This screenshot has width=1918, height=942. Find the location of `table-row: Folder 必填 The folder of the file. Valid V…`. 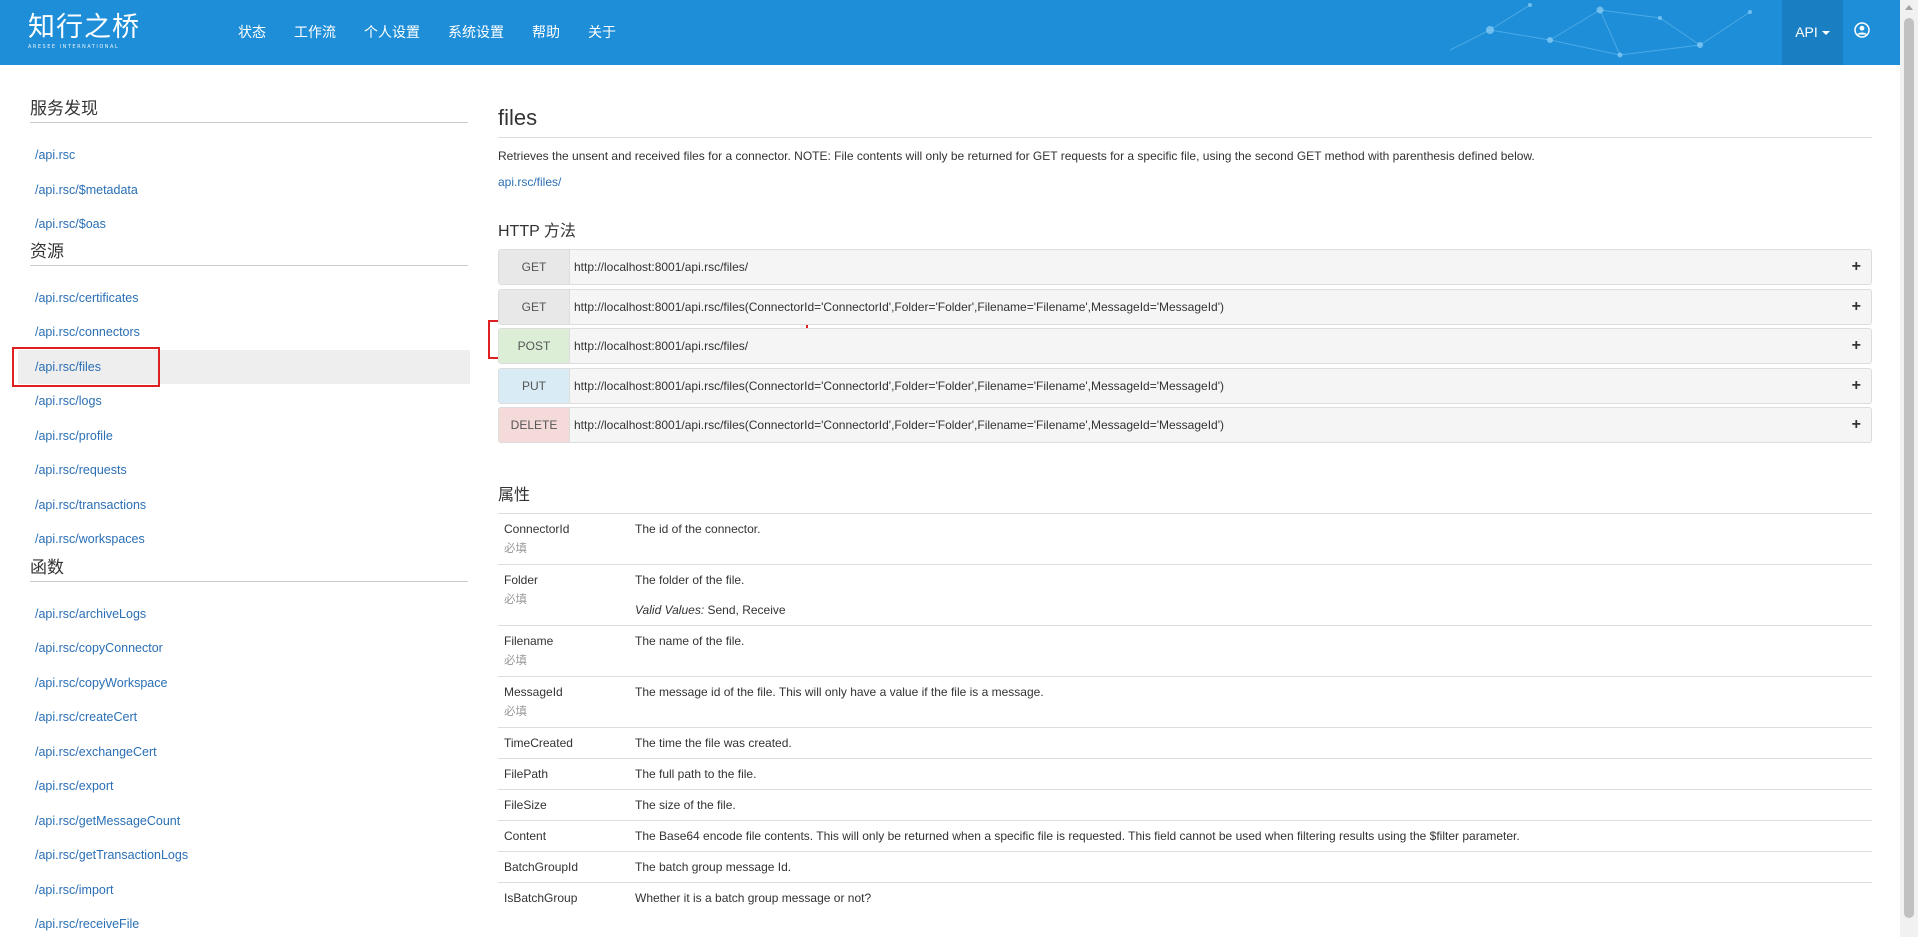

table-row: Folder 必填 The folder of the file. Valid V… is located at coordinates (1185, 595).